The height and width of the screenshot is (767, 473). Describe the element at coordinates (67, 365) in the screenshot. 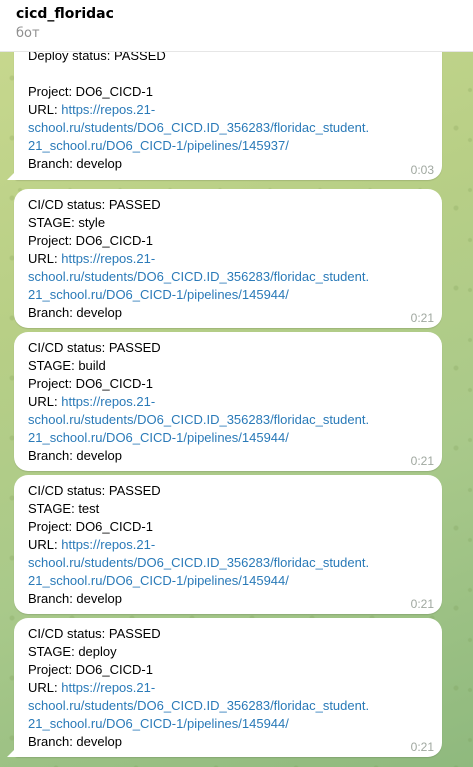

I see `message-line: STAGE: build` at that location.